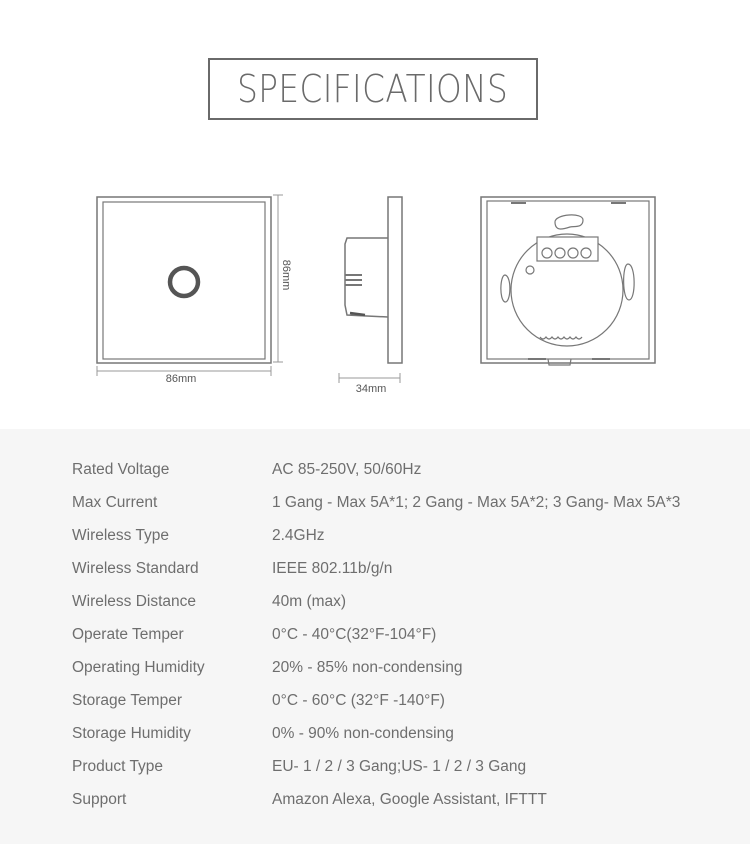 The image size is (750, 844). What do you see at coordinates (568, 281) in the screenshot?
I see `back-view` at bounding box center [568, 281].